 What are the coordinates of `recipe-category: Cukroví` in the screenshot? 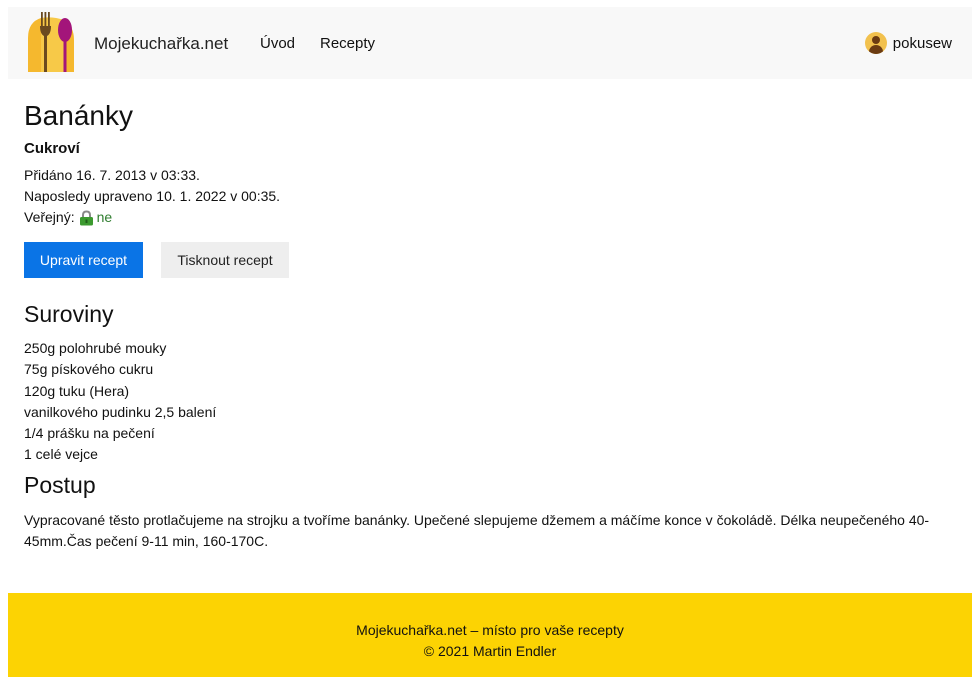 It's located at (52, 148).